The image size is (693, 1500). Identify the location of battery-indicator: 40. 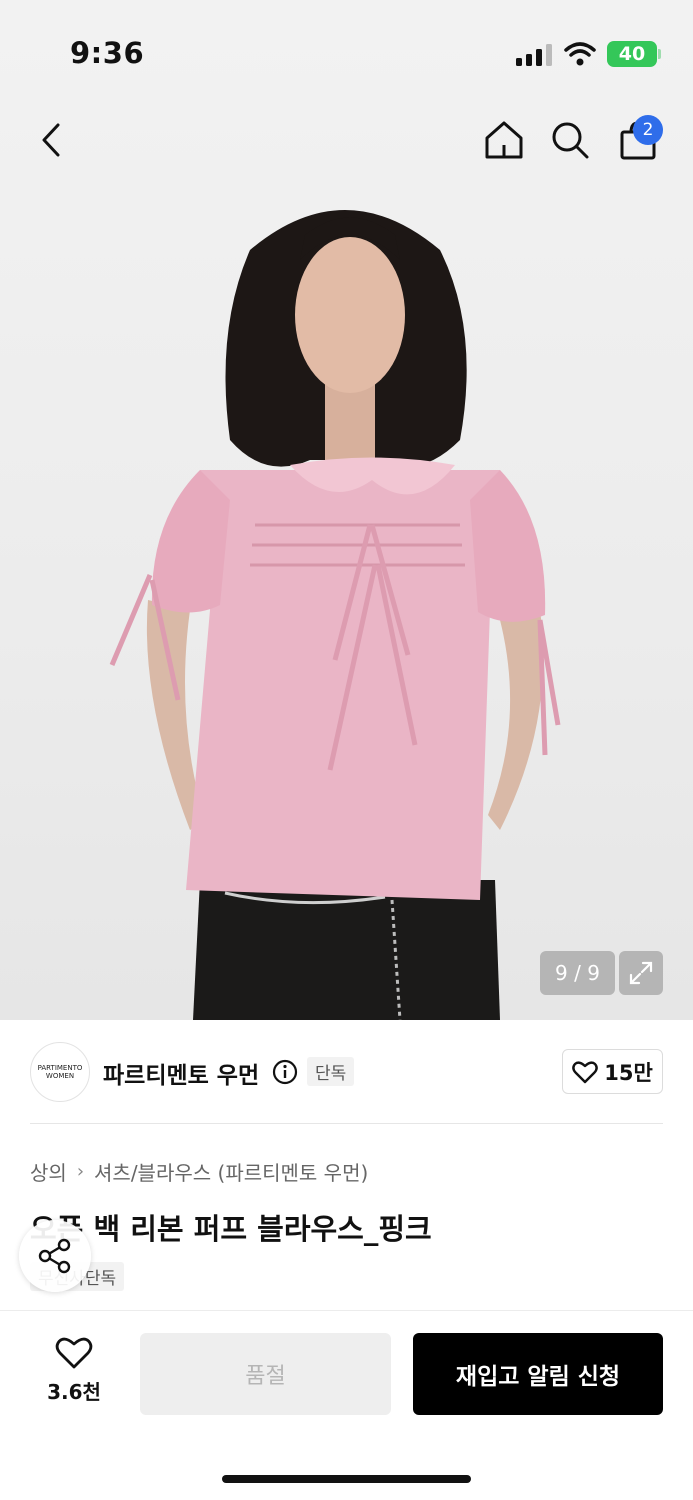
(632, 54).